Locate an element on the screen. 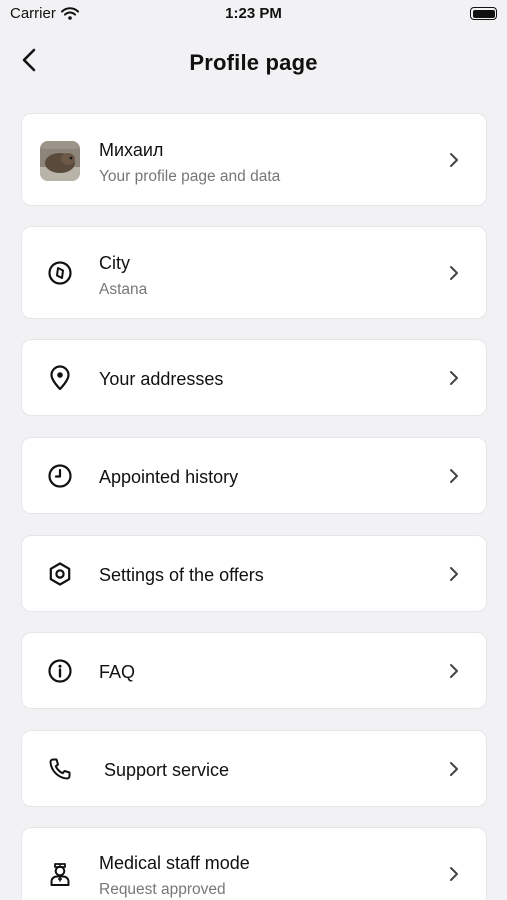 Image resolution: width=507 pixels, height=900 pixels. nav-bar: Profile page is located at coordinates (253, 62).